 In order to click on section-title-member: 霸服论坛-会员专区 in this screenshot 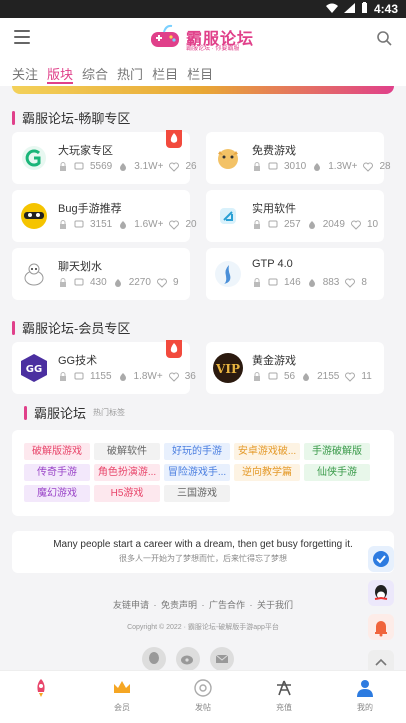, I will do `click(71, 327)`.